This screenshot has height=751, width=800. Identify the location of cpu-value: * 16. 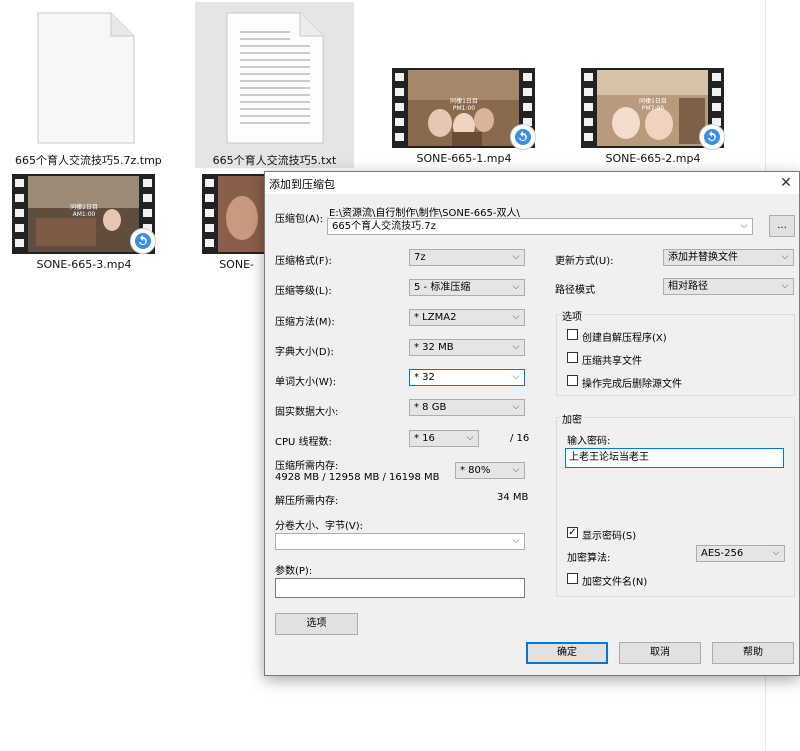
(424, 438).